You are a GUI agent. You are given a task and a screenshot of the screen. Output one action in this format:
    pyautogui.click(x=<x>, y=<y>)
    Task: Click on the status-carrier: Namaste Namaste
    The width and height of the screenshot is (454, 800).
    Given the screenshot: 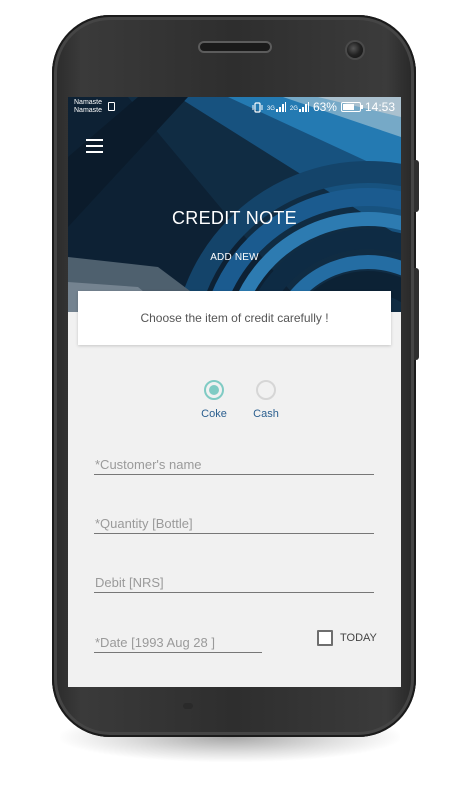 What is the action you would take?
    pyautogui.click(x=88, y=107)
    